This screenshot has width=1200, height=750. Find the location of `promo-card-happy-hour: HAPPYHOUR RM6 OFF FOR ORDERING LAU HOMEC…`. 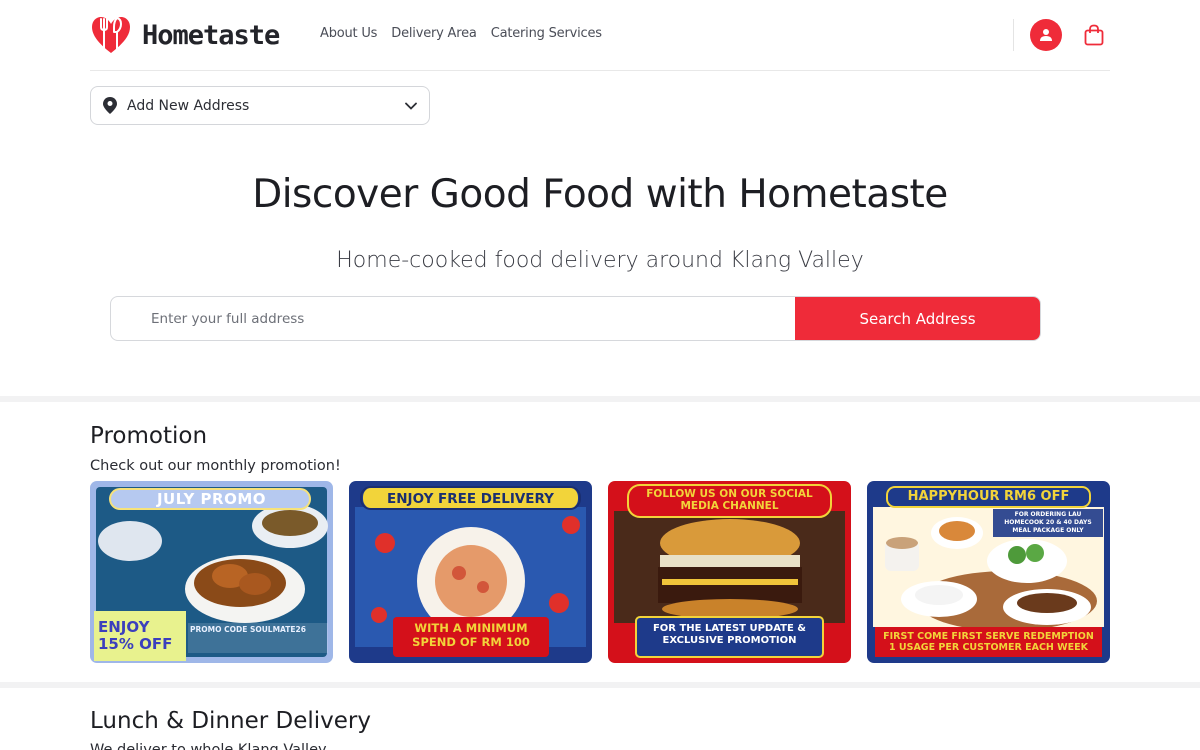

promo-card-happy-hour: HAPPYHOUR RM6 OFF FOR ORDERING LAU HOMEC… is located at coordinates (988, 572).